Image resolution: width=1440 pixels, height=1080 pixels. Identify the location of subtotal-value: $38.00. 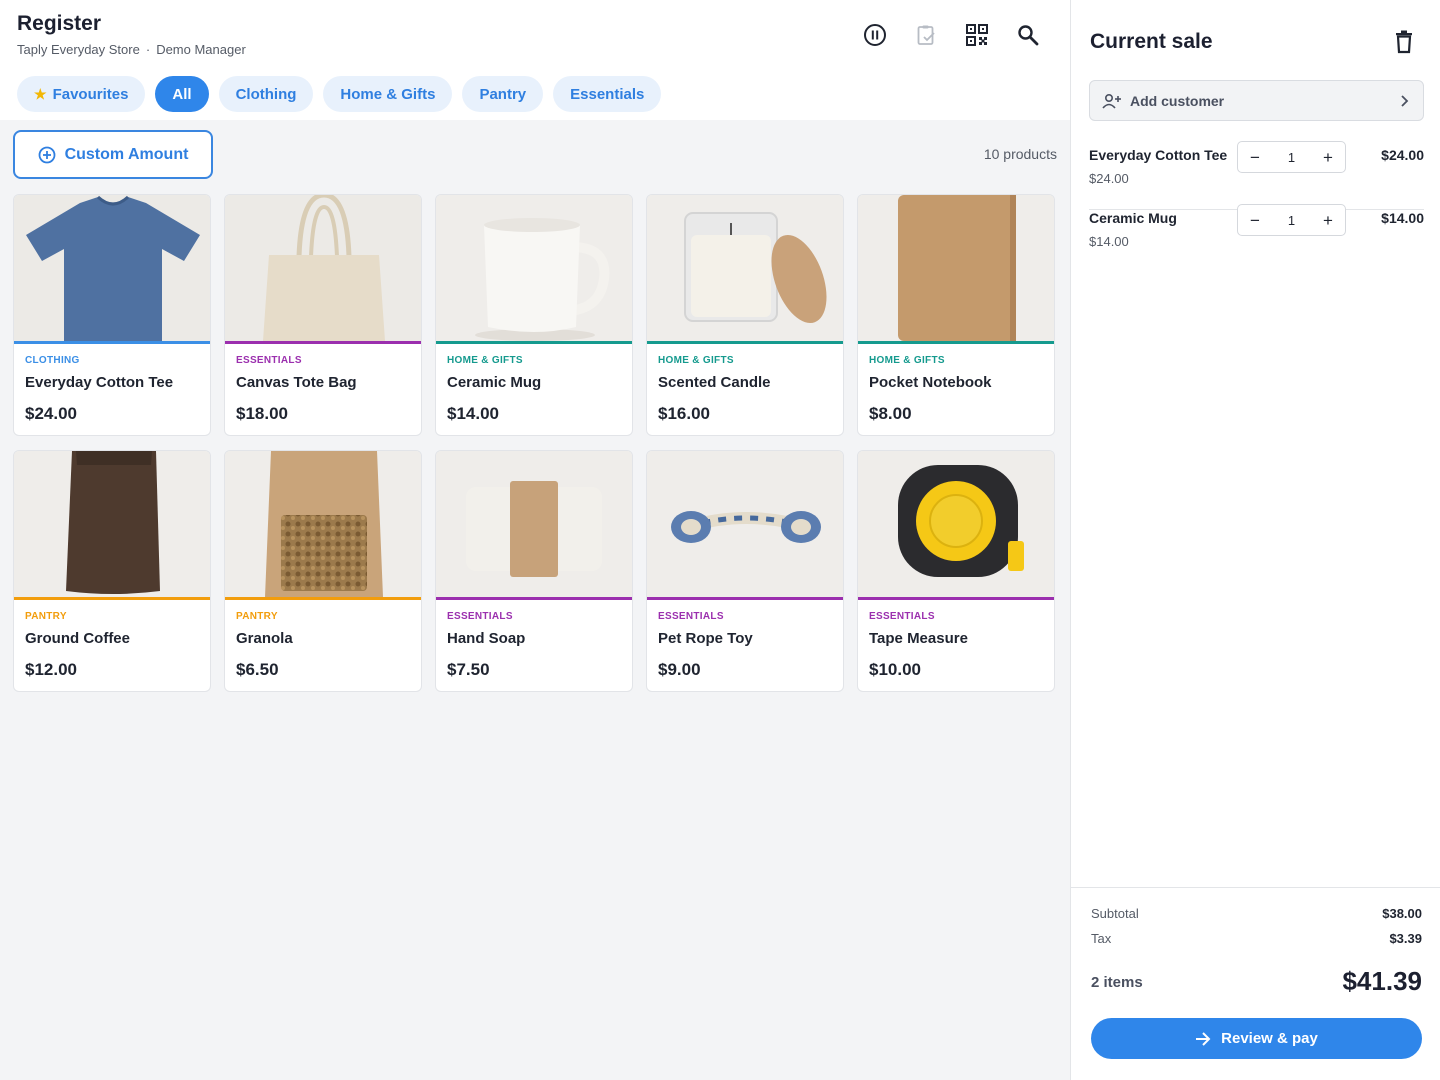
(1402, 913).